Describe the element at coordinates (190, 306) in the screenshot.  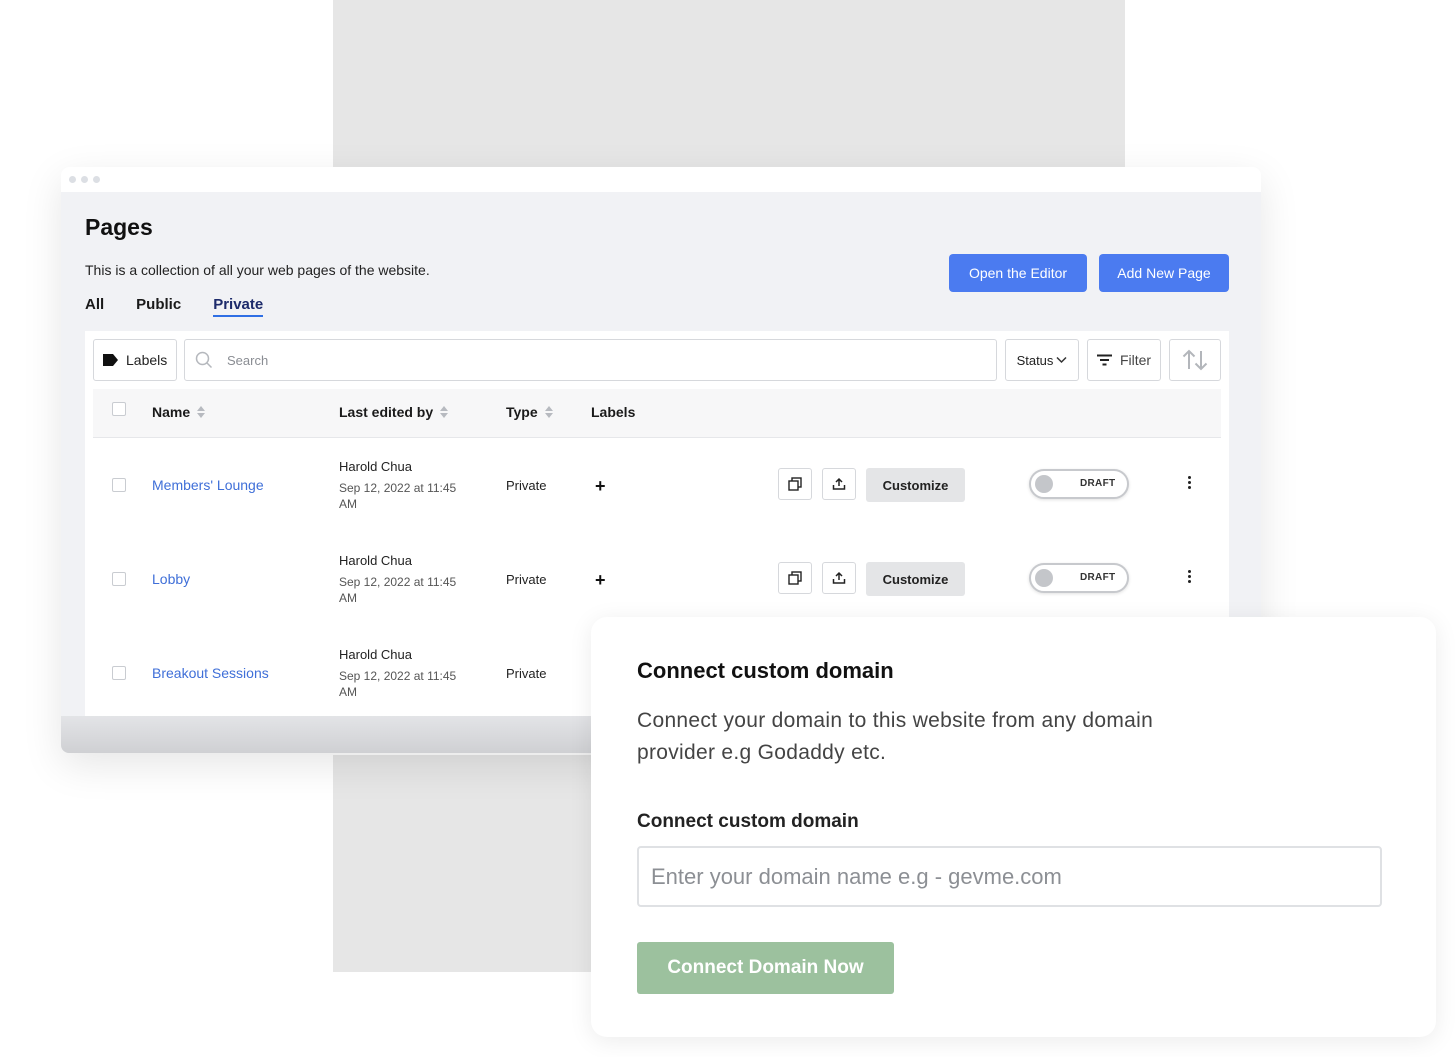
I see `page-tabs: All Public Private` at that location.